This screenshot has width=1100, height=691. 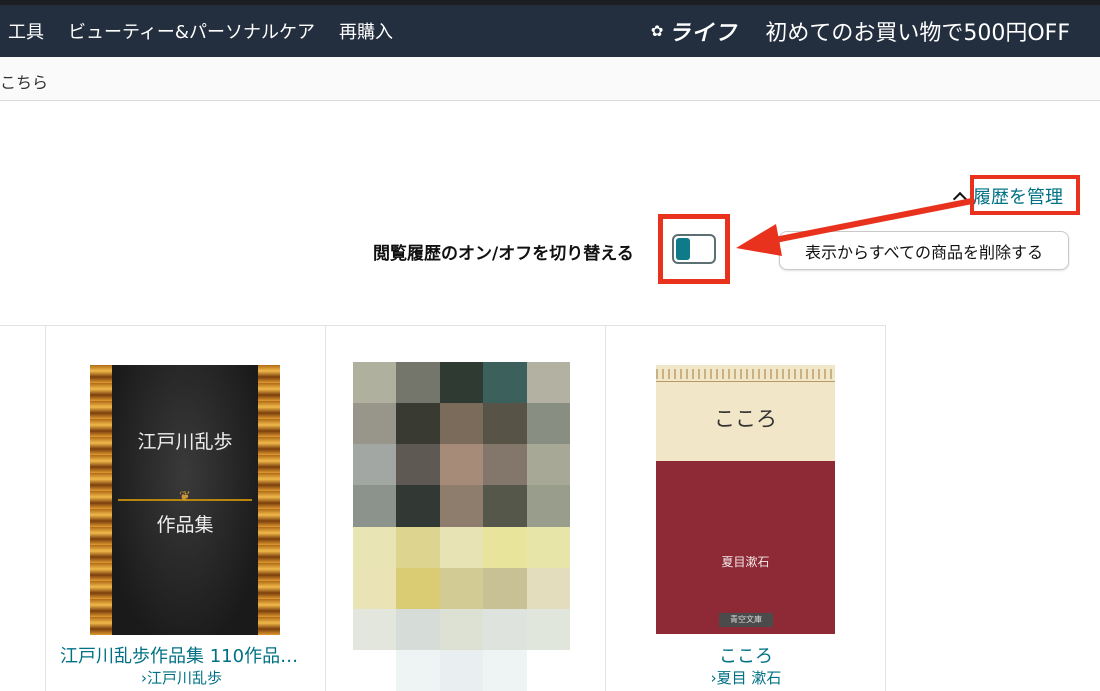 What do you see at coordinates (503, 254) in the screenshot?
I see `history-toggle-label: 閲覧履歴のオン/オフを切り替える` at bounding box center [503, 254].